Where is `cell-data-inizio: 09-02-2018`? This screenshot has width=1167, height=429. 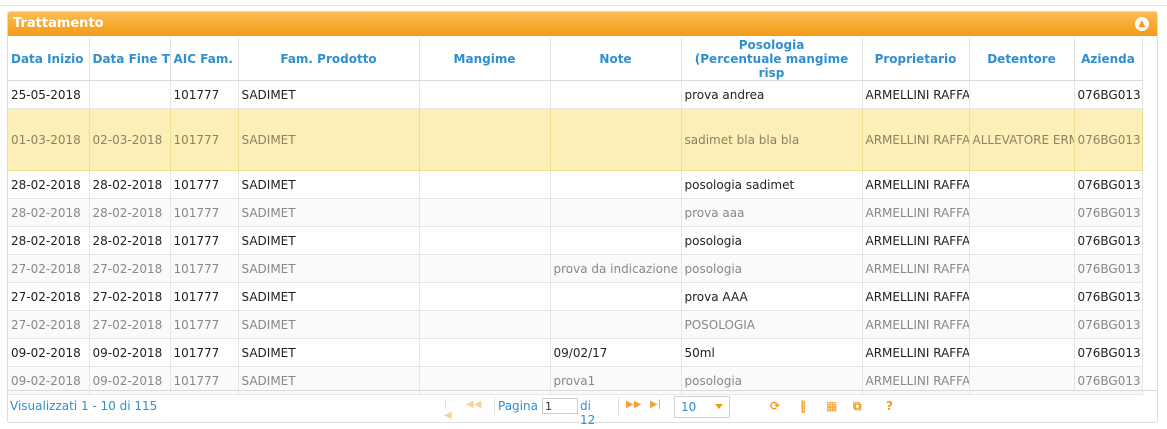 cell-data-inizio: 09-02-2018 is located at coordinates (49, 352).